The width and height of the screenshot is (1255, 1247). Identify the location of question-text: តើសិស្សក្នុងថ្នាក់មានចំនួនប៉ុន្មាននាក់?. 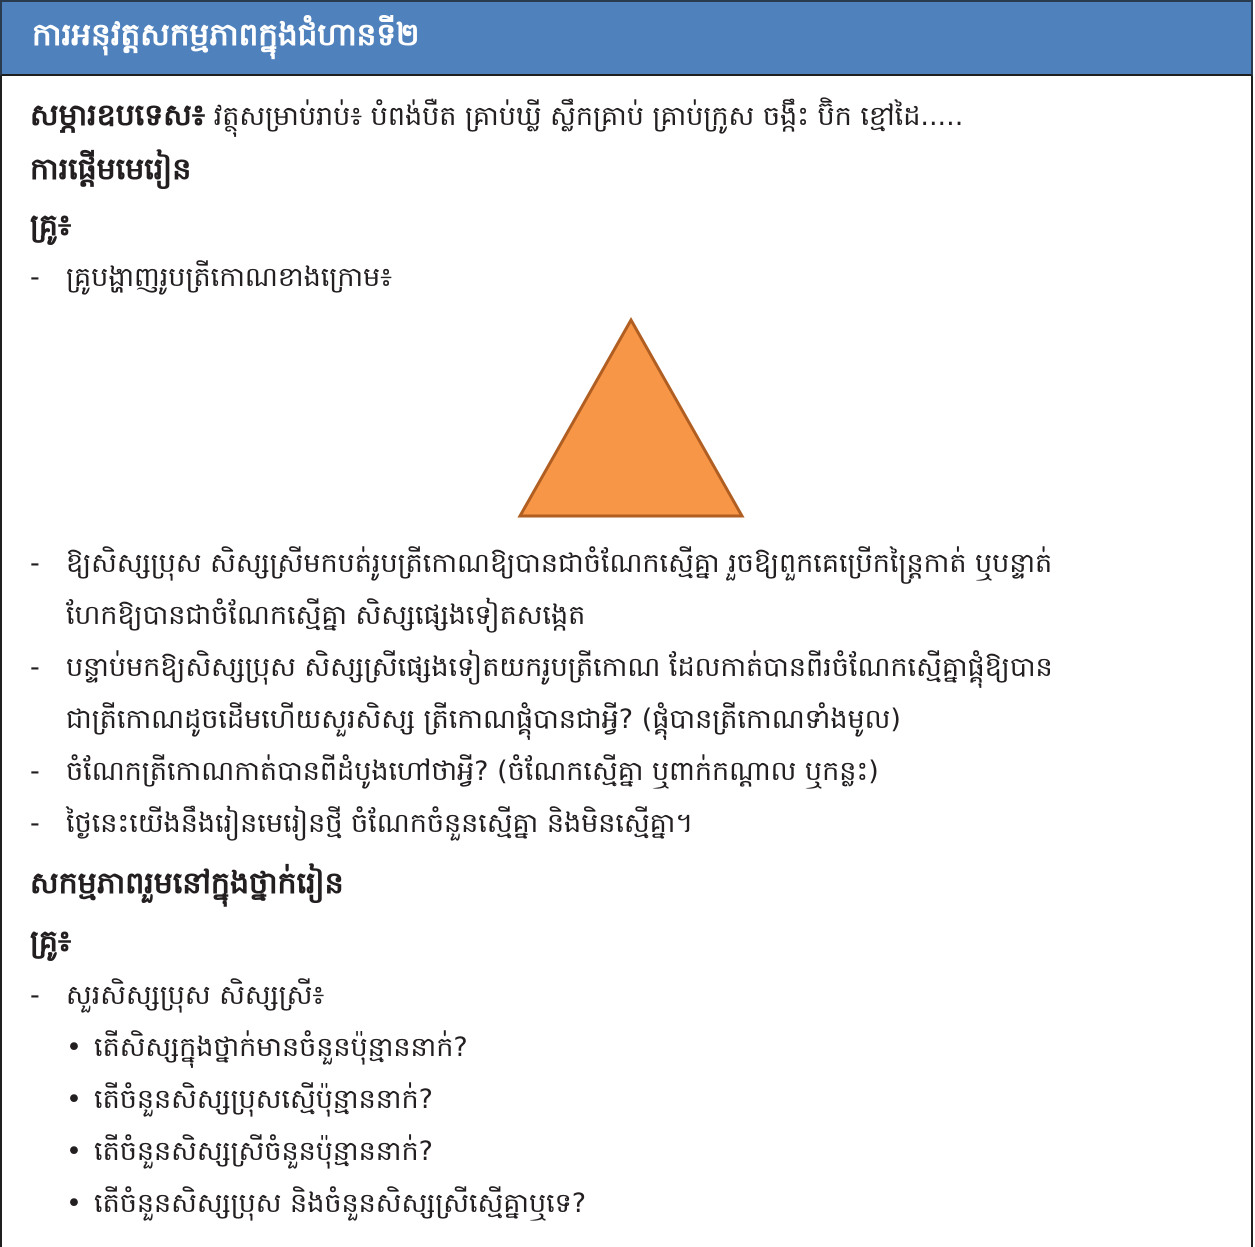
(281, 1047).